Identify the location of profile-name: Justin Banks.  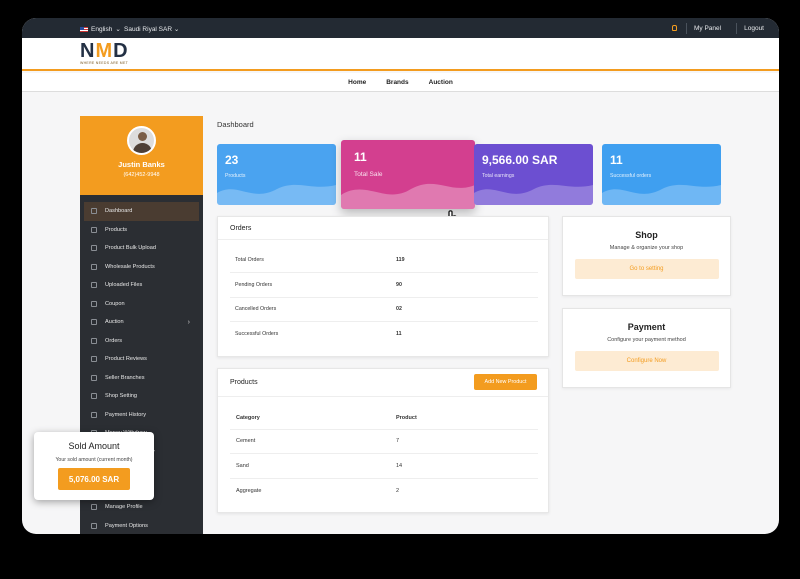
(141, 164).